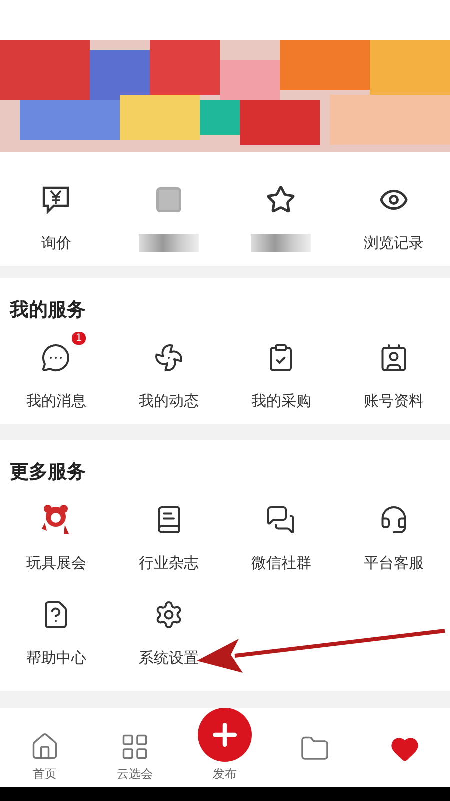 The height and width of the screenshot is (801, 450). Describe the element at coordinates (169, 358) in the screenshot. I see `fan-icon` at that location.